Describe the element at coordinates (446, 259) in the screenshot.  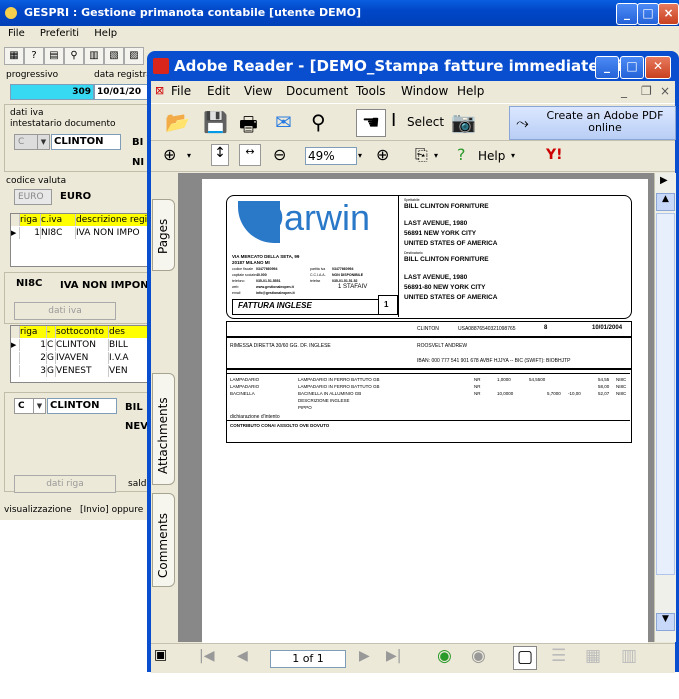
I see `destination-line: BILL CLINTON FORNITURE` at that location.